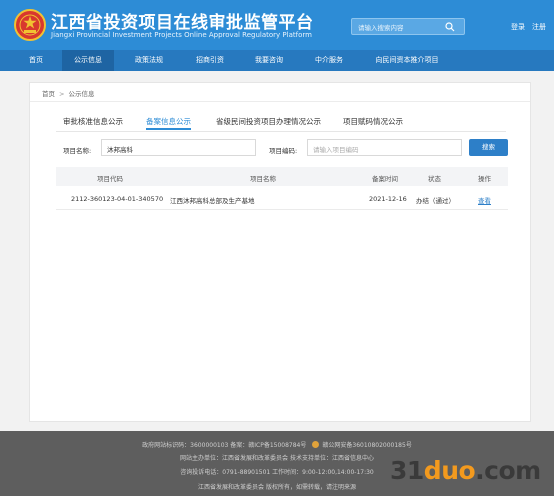 The image size is (554, 496). I want to click on project-code-input: 请输入项目编码, so click(384, 147).